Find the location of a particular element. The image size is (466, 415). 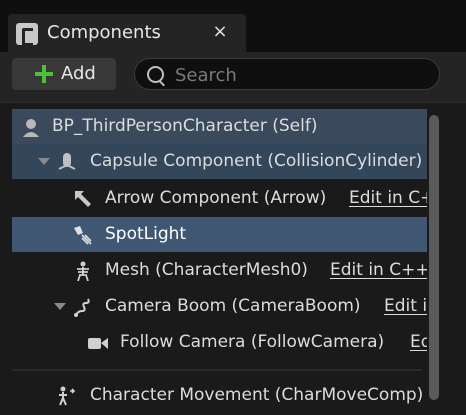

tree-row-label: BP_ThirdPersonCharacter (Self) is located at coordinates (185, 126).